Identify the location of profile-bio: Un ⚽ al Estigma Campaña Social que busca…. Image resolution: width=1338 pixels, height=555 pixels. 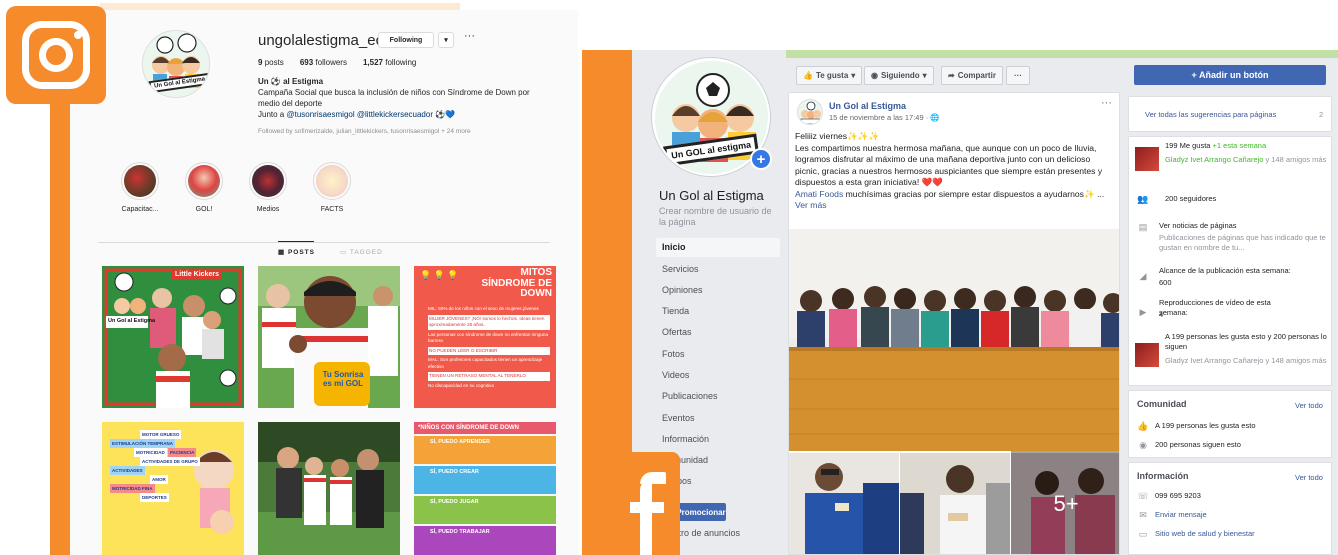
(403, 98).